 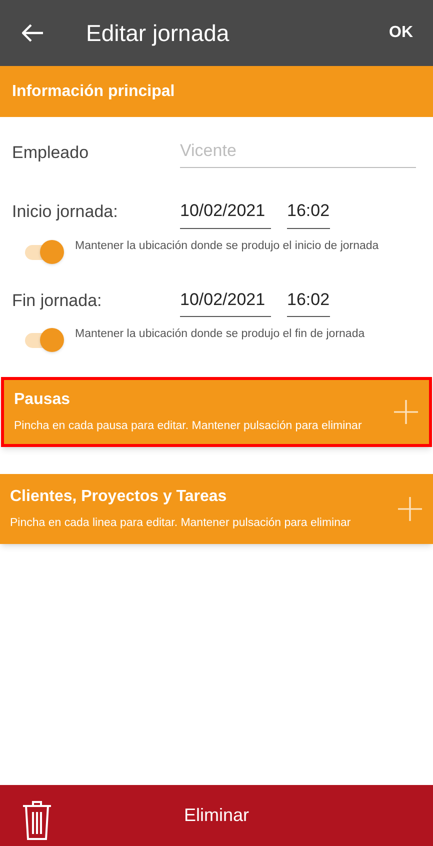 What do you see at coordinates (37, 820) in the screenshot?
I see `trash-icon` at bounding box center [37, 820].